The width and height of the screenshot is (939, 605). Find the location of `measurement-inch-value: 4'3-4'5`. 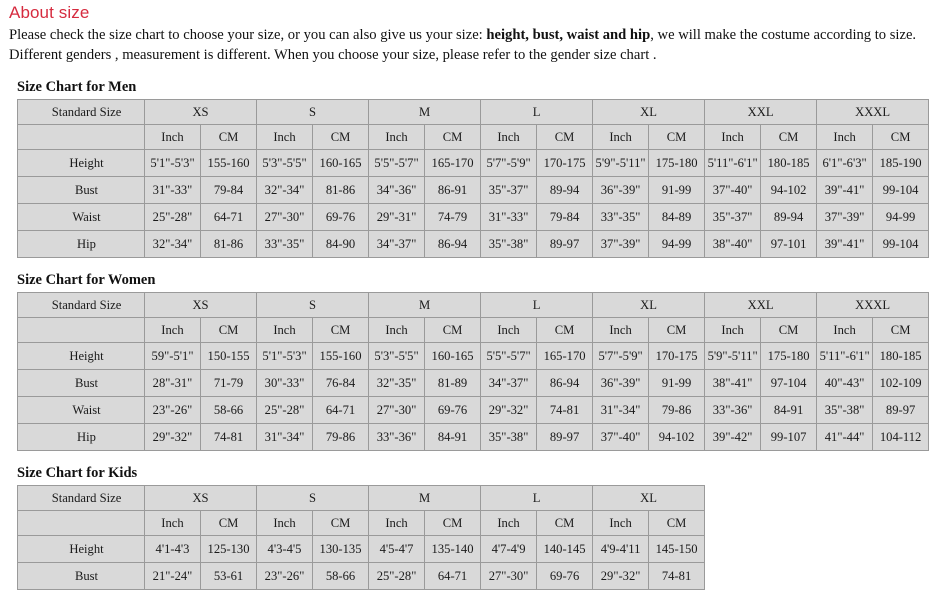

measurement-inch-value: 4'3-4'5 is located at coordinates (285, 549).